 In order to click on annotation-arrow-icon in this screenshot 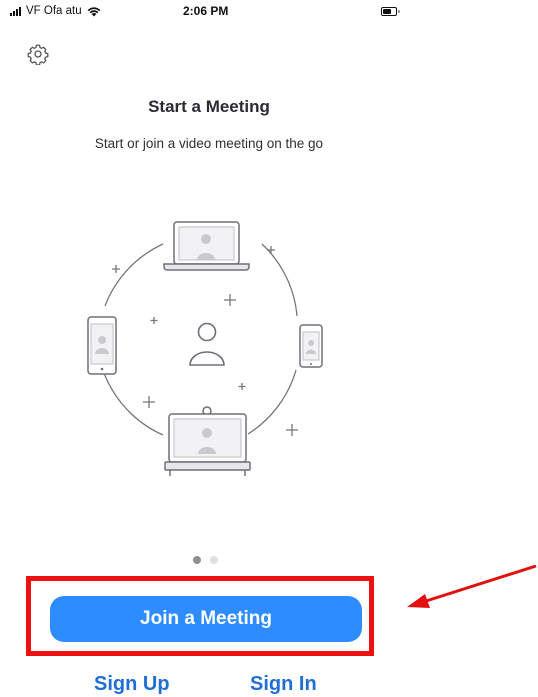, I will do `click(472, 586)`.